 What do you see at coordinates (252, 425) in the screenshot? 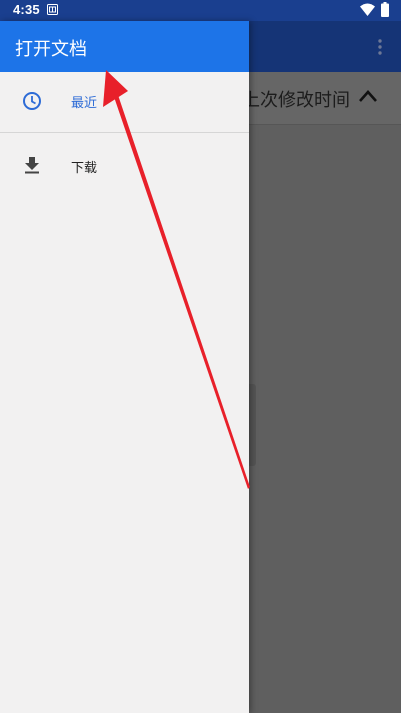
I see `scrollbar-handle` at bounding box center [252, 425].